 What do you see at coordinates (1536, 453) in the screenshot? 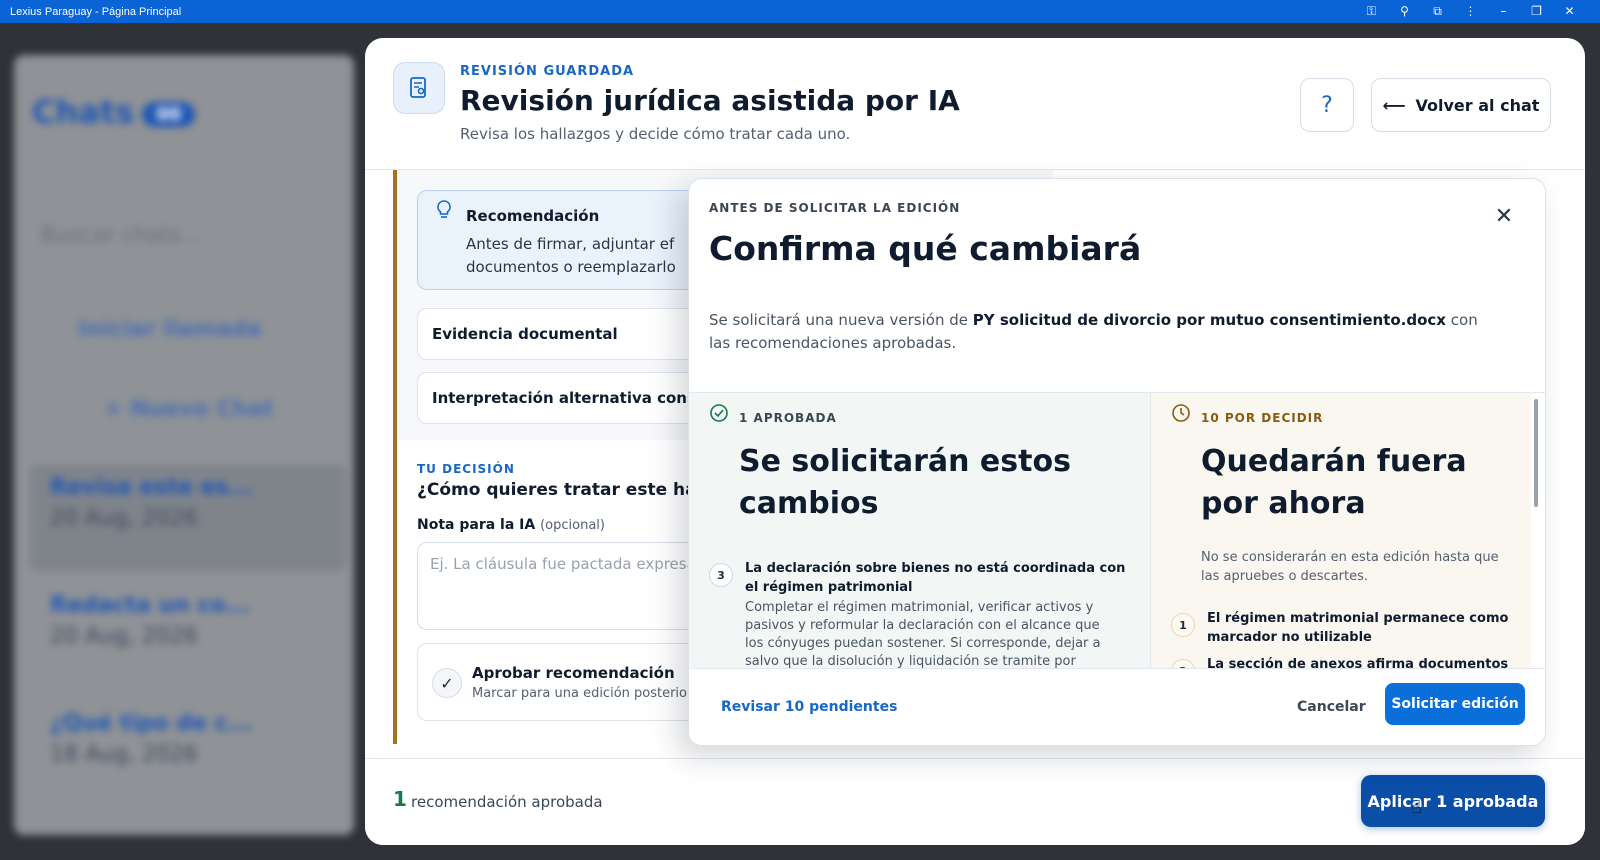
I see `columns-scrollbar` at bounding box center [1536, 453].